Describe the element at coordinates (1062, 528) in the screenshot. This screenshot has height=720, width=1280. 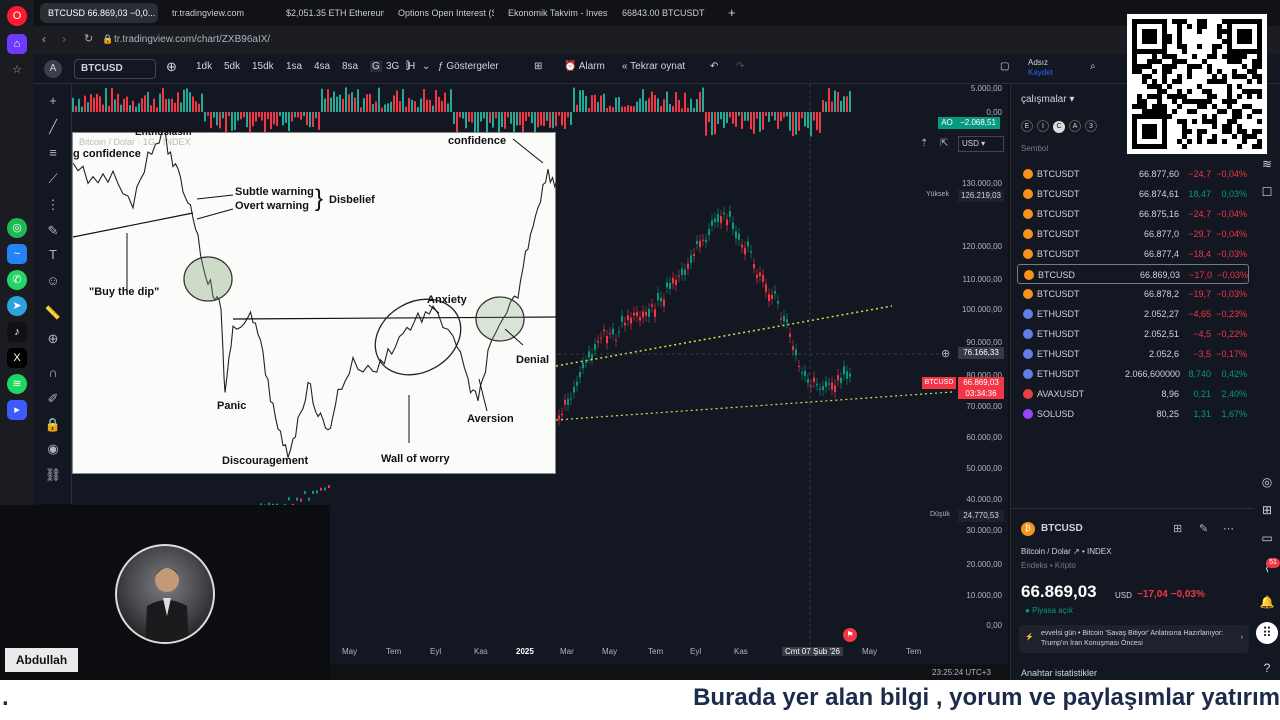
I see `details-symbol: BTCUSD` at that location.